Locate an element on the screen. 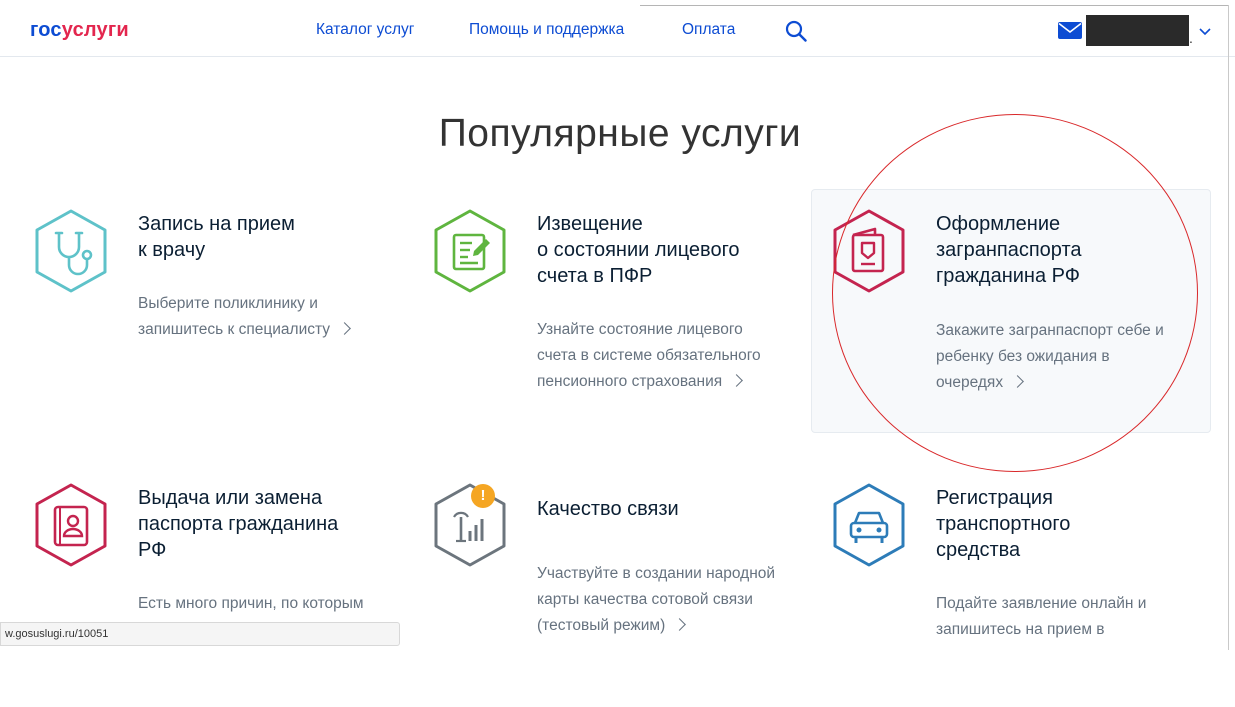 The image size is (1235, 707). logo-part-uslugi: услуги is located at coordinates (95, 30).